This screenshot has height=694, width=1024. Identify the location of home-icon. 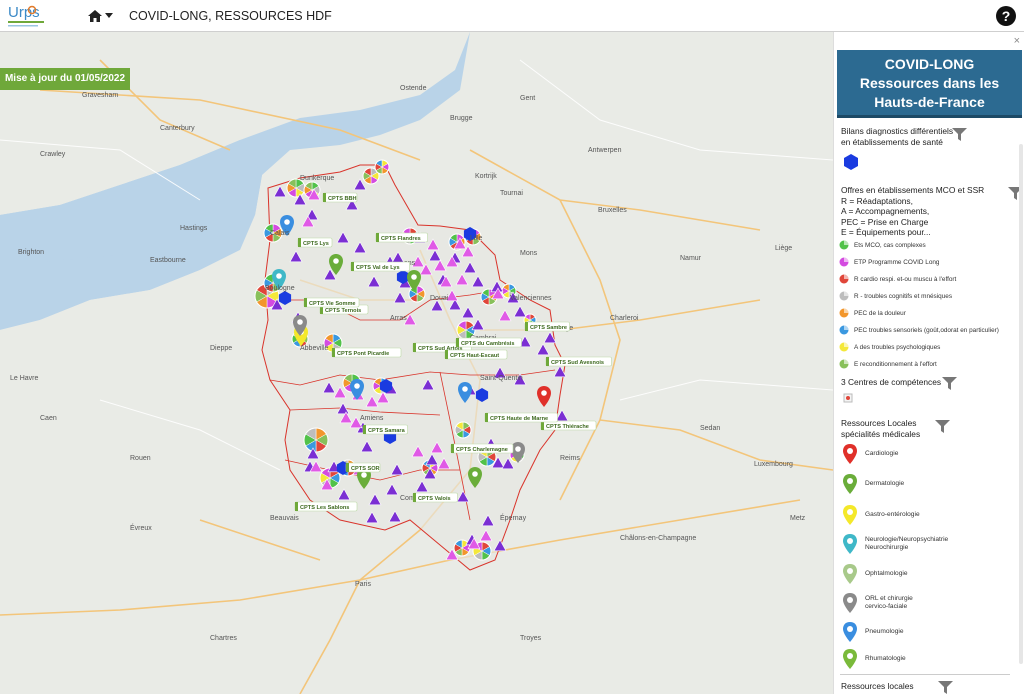
(95, 15).